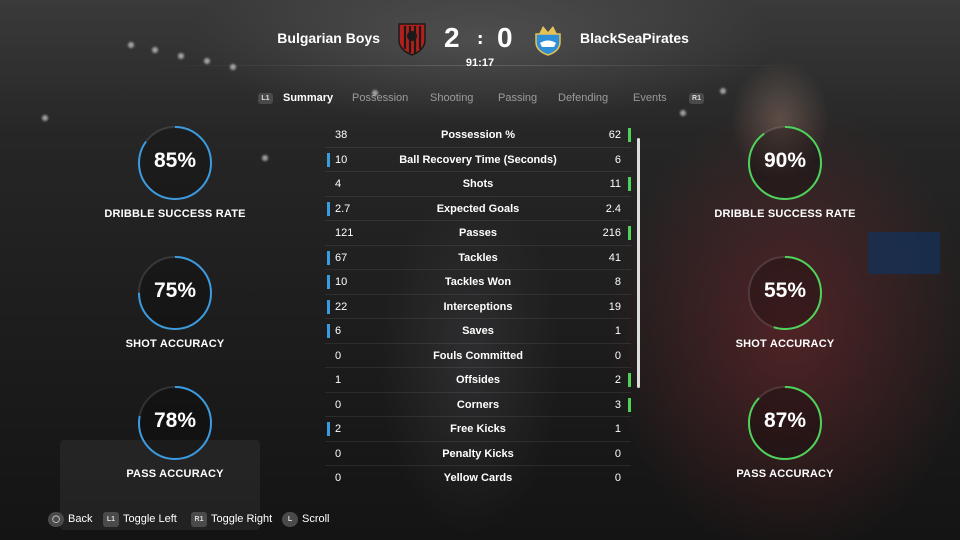 The image size is (960, 540). I want to click on away-stat-value: 6, so click(617, 159).